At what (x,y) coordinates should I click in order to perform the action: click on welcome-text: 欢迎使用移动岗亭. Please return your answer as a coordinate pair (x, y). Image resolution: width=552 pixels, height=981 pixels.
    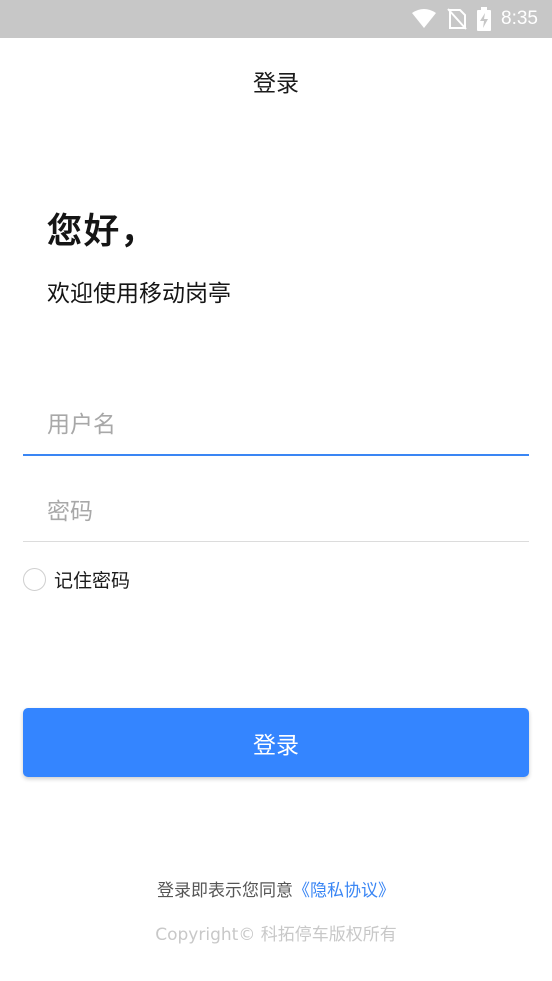
    Looking at the image, I should click on (139, 294).